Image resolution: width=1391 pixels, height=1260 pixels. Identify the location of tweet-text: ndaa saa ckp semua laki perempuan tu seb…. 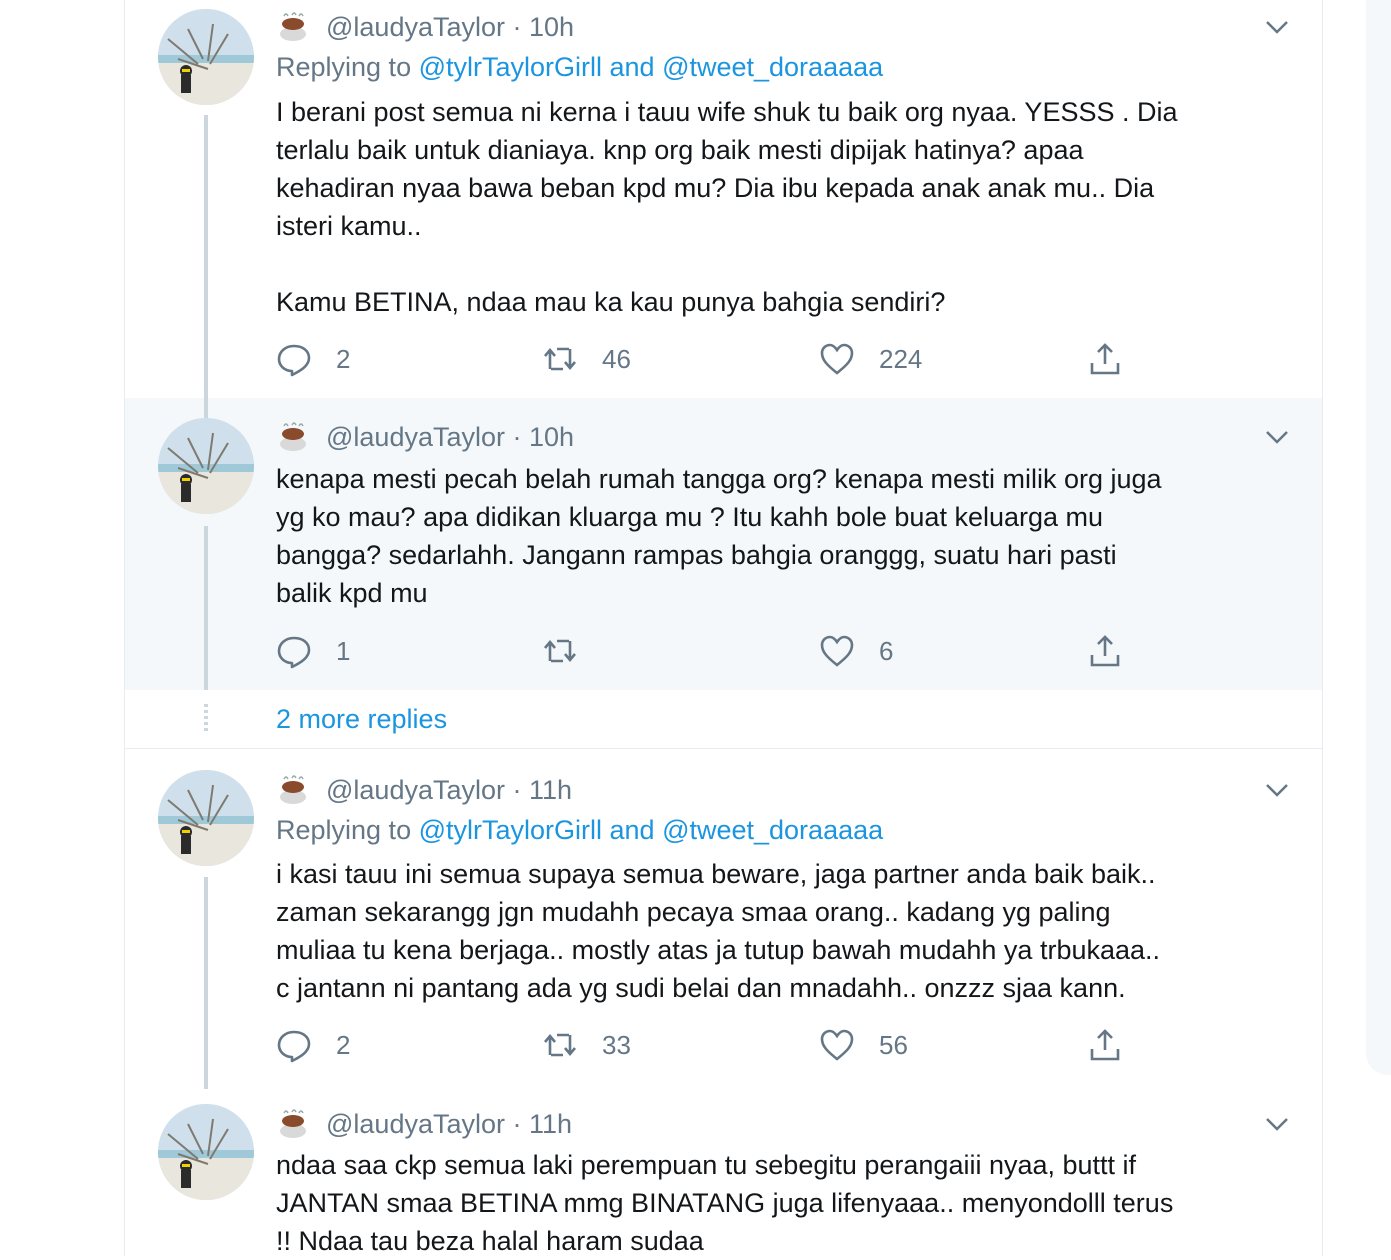
(725, 1203).